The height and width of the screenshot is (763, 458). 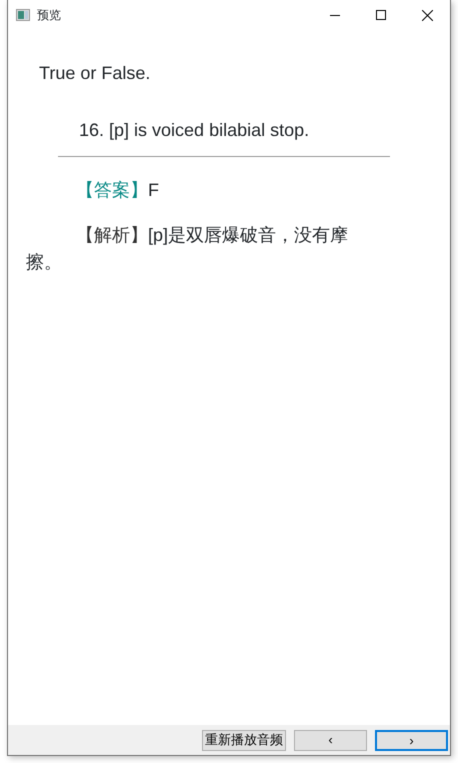 What do you see at coordinates (49, 15) in the screenshot?
I see `window-title: 预览` at bounding box center [49, 15].